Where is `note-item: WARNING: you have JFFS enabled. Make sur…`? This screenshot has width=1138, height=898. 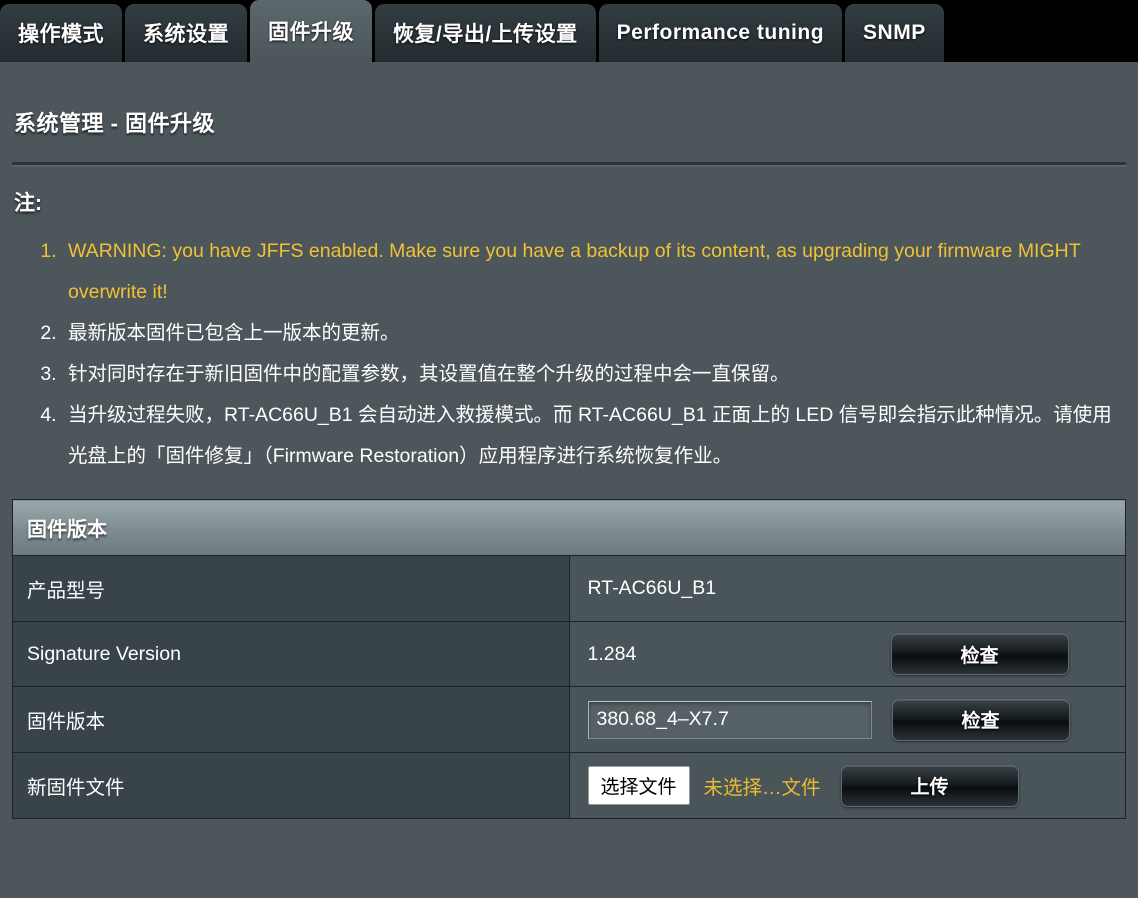 note-item: WARNING: you have JFFS enabled. Make sur… is located at coordinates (594, 272).